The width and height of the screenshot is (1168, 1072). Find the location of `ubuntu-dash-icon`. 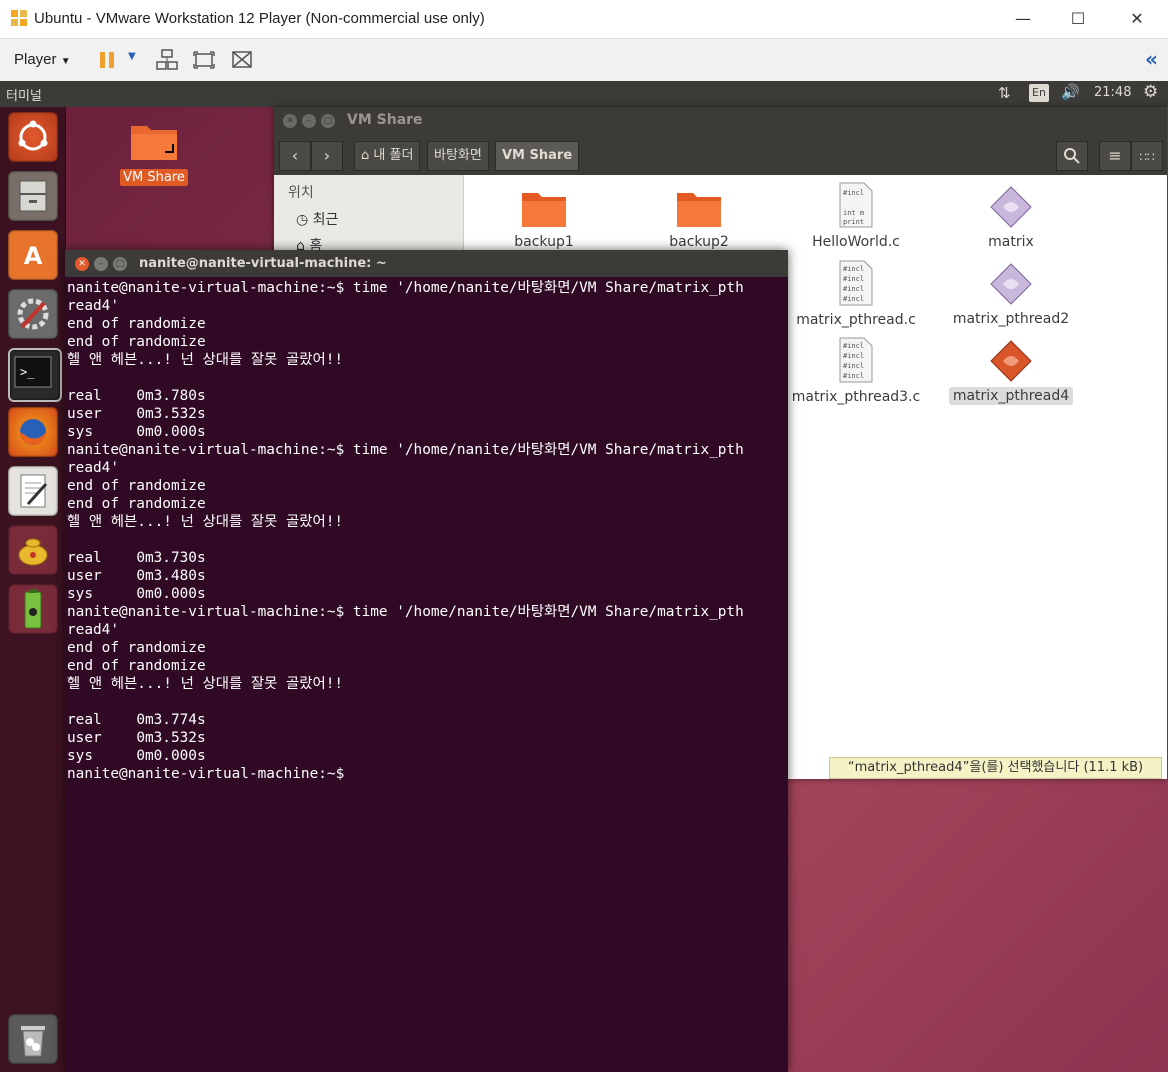

ubuntu-dash-icon is located at coordinates (33, 137).